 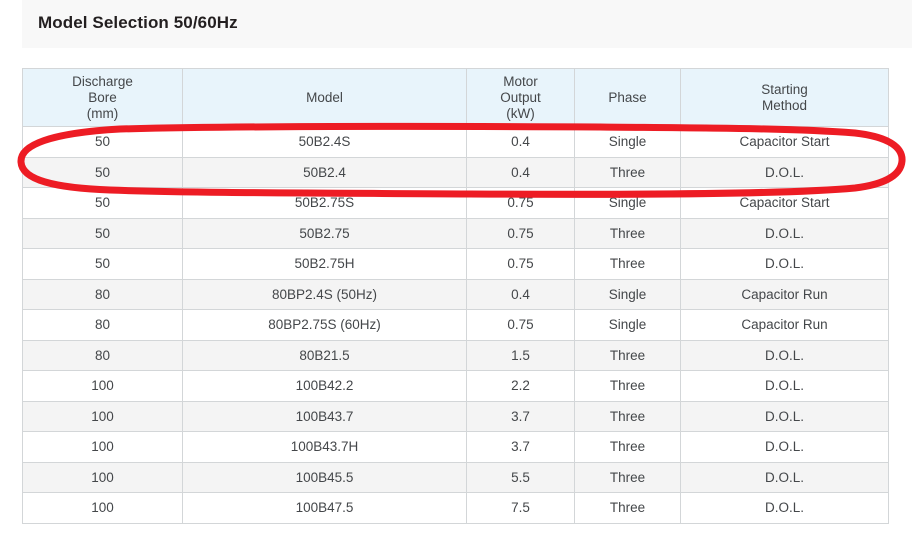 I want to click on cell-model: 50B2.75S, so click(x=324, y=203).